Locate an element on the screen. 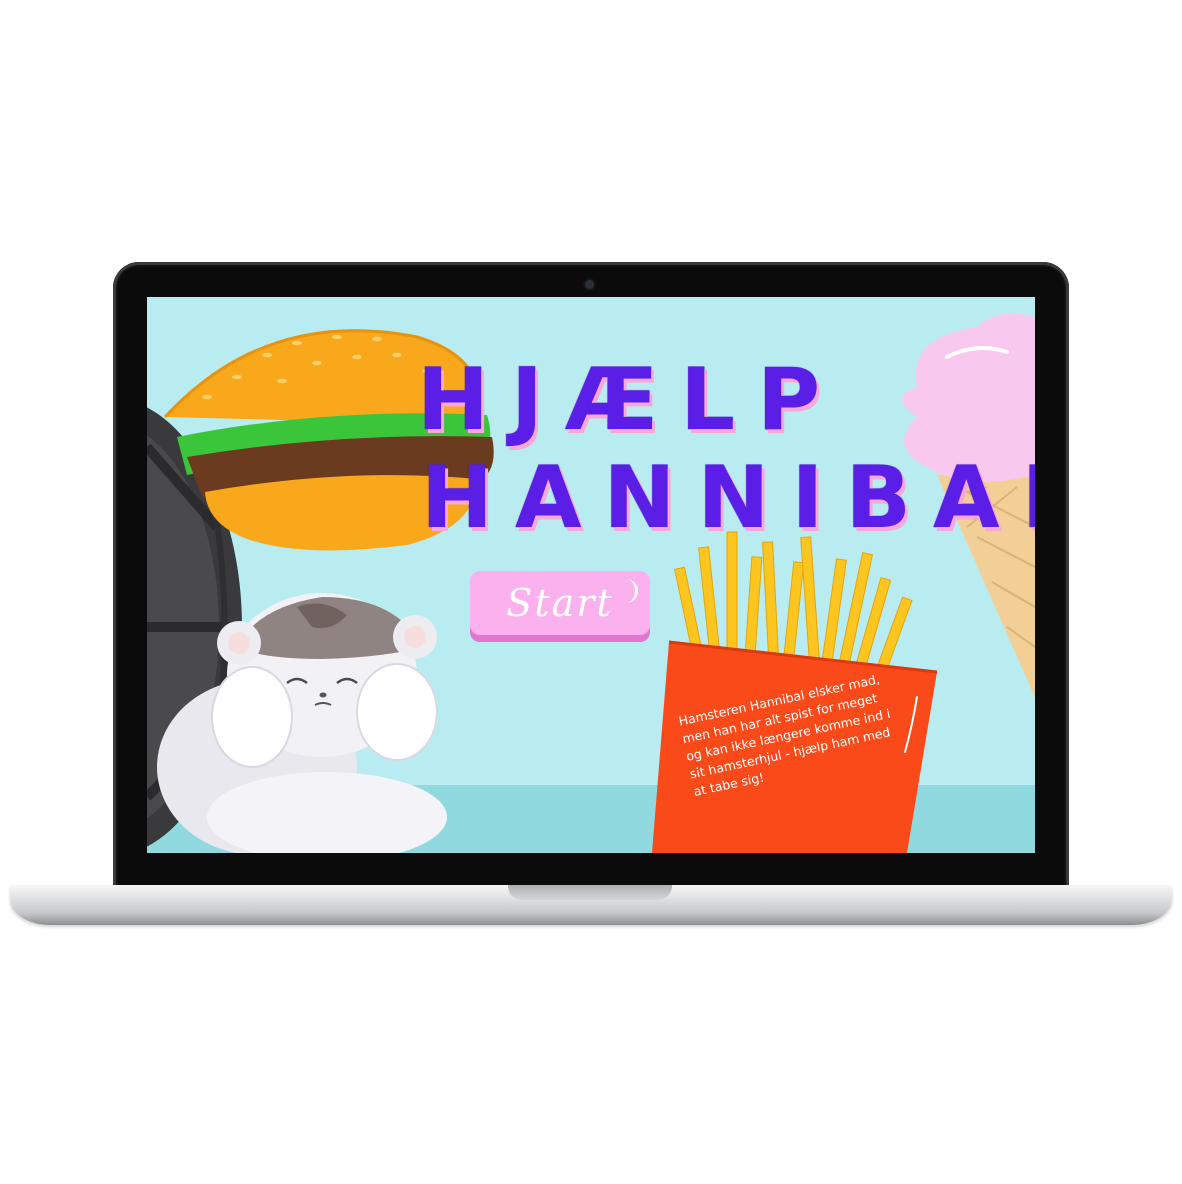 This screenshot has height=1184, width=1182. start-button-label: Start is located at coordinates (560, 603).